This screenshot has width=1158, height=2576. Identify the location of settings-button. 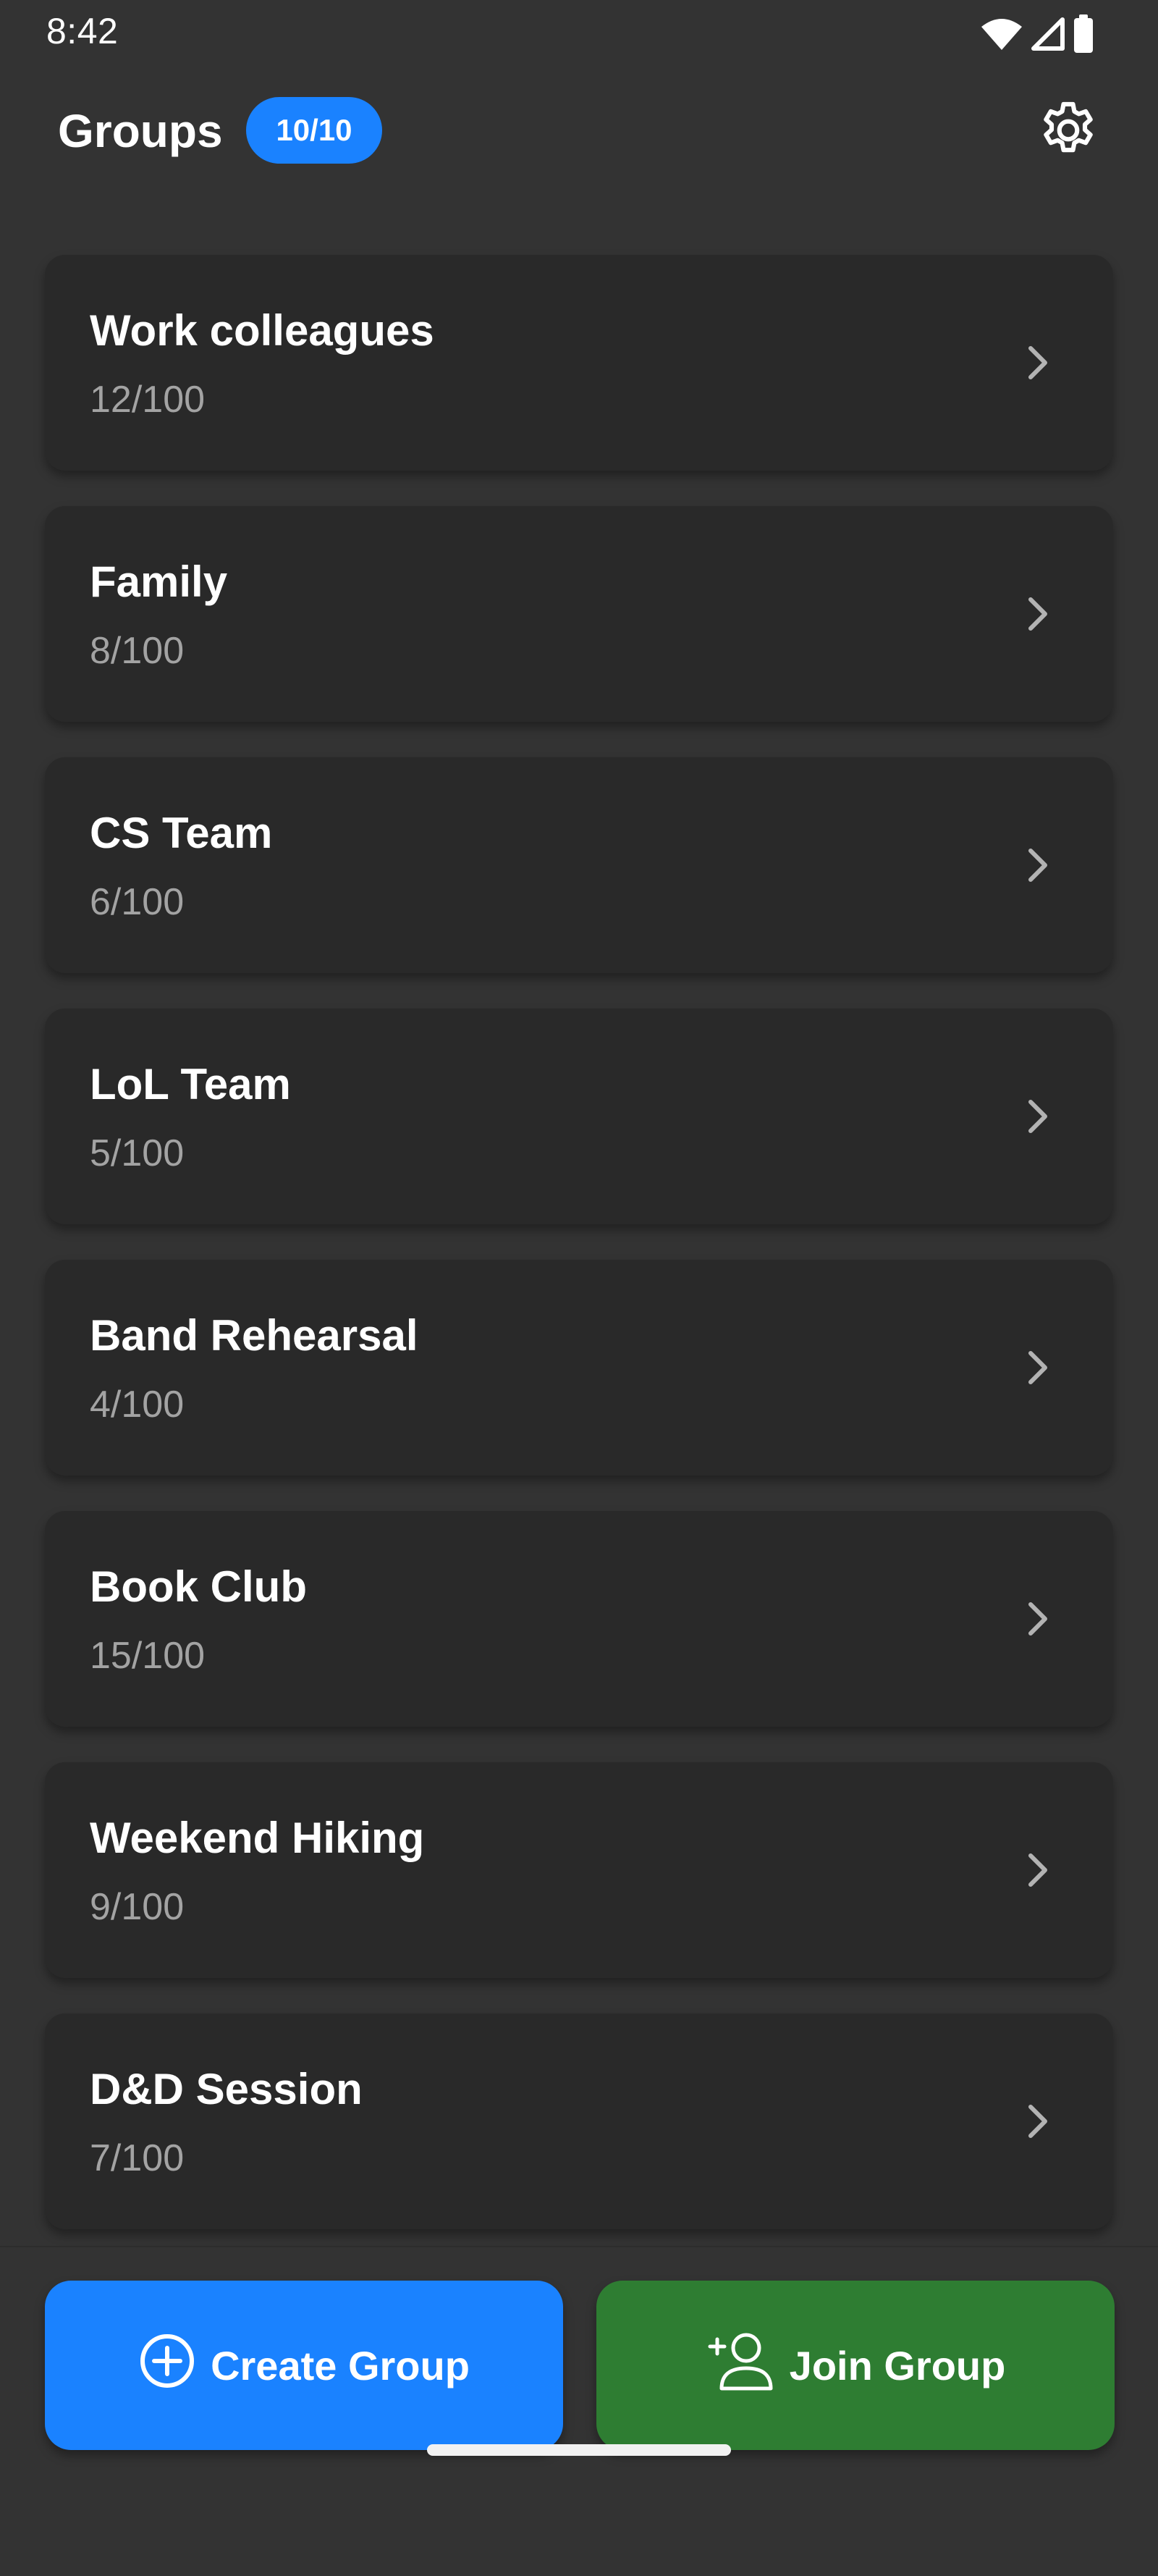
(1068, 131).